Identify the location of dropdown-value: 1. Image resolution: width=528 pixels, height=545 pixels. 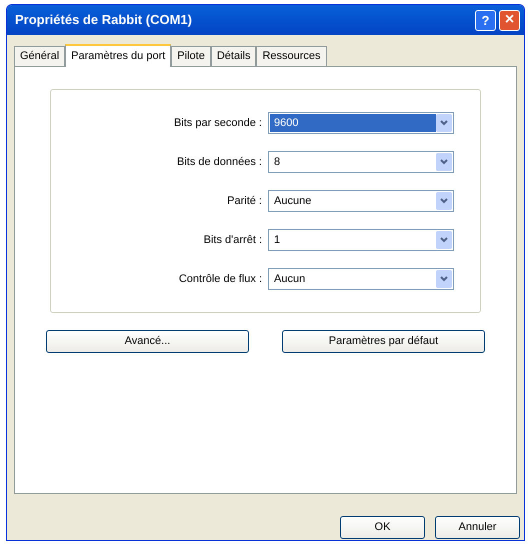
(277, 240).